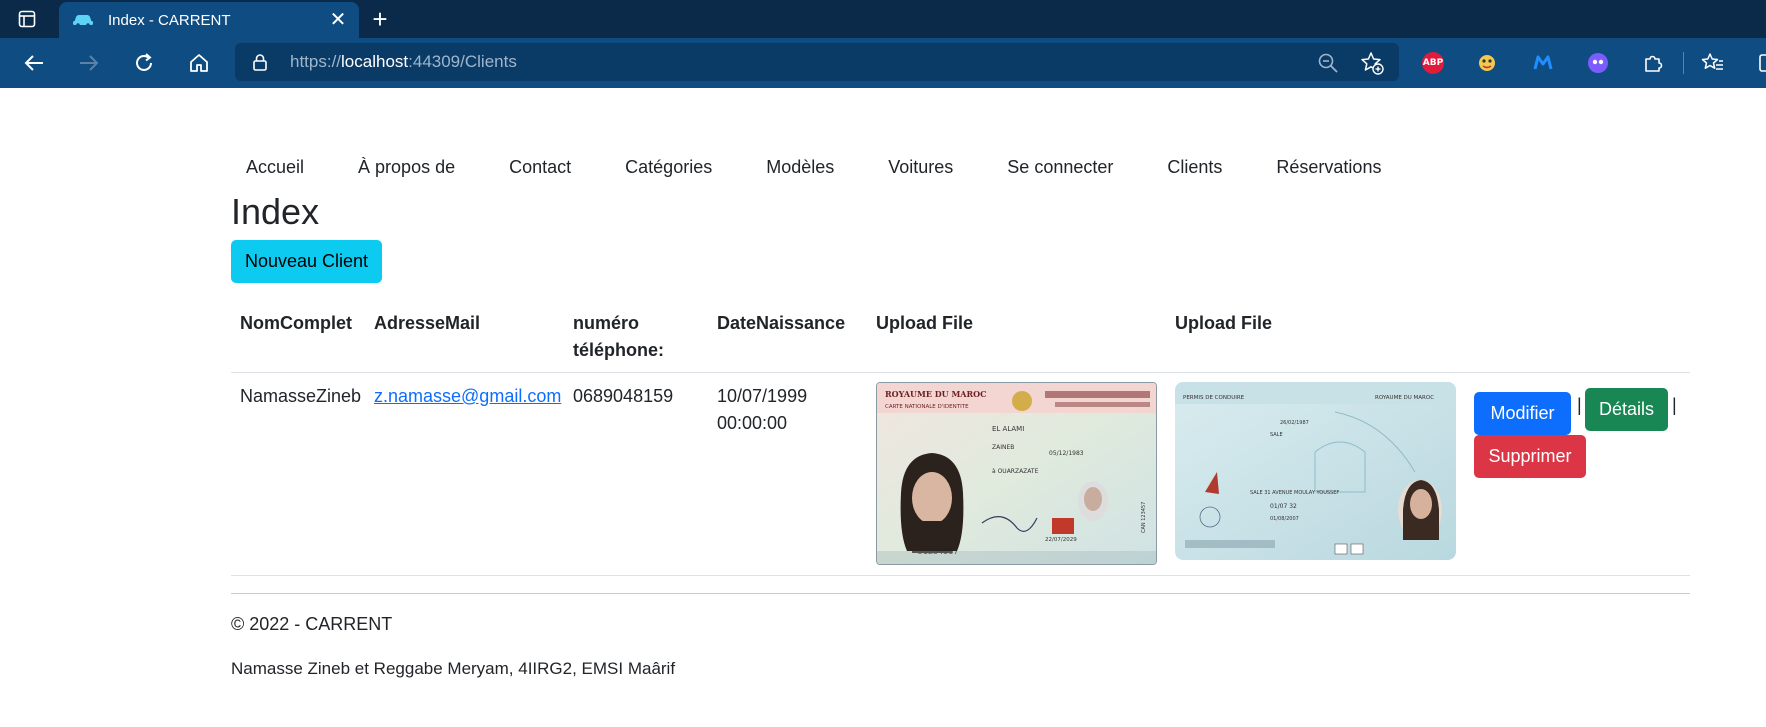 This screenshot has width=1766, height=727. I want to click on add-favorite-icon, so click(1372, 63).